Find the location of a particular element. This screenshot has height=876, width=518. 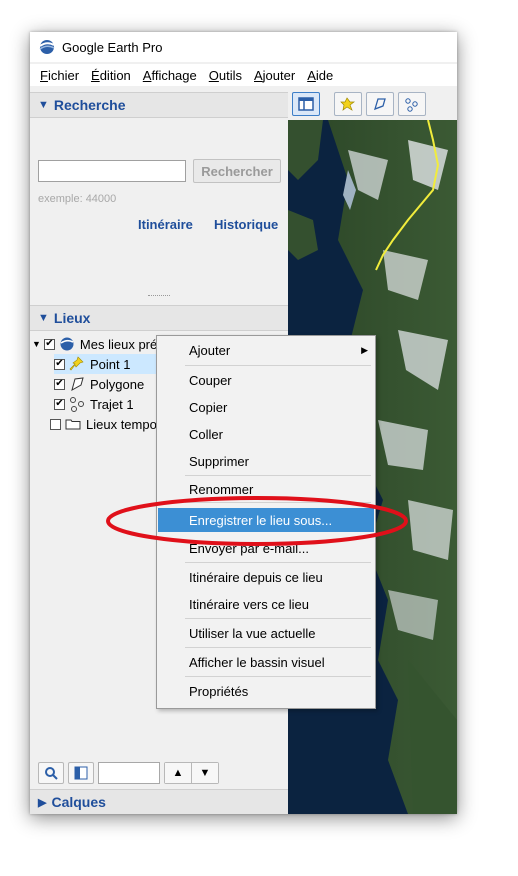

places-bottom-toolbar: ▲ ▼ is located at coordinates (128, 773).